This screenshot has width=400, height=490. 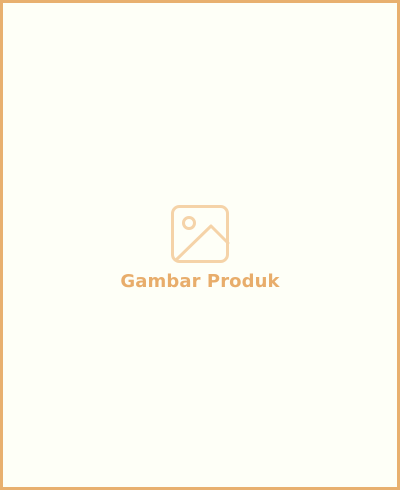 What do you see at coordinates (200, 281) in the screenshot?
I see `placeholder-label: Gambar Produk` at bounding box center [200, 281].